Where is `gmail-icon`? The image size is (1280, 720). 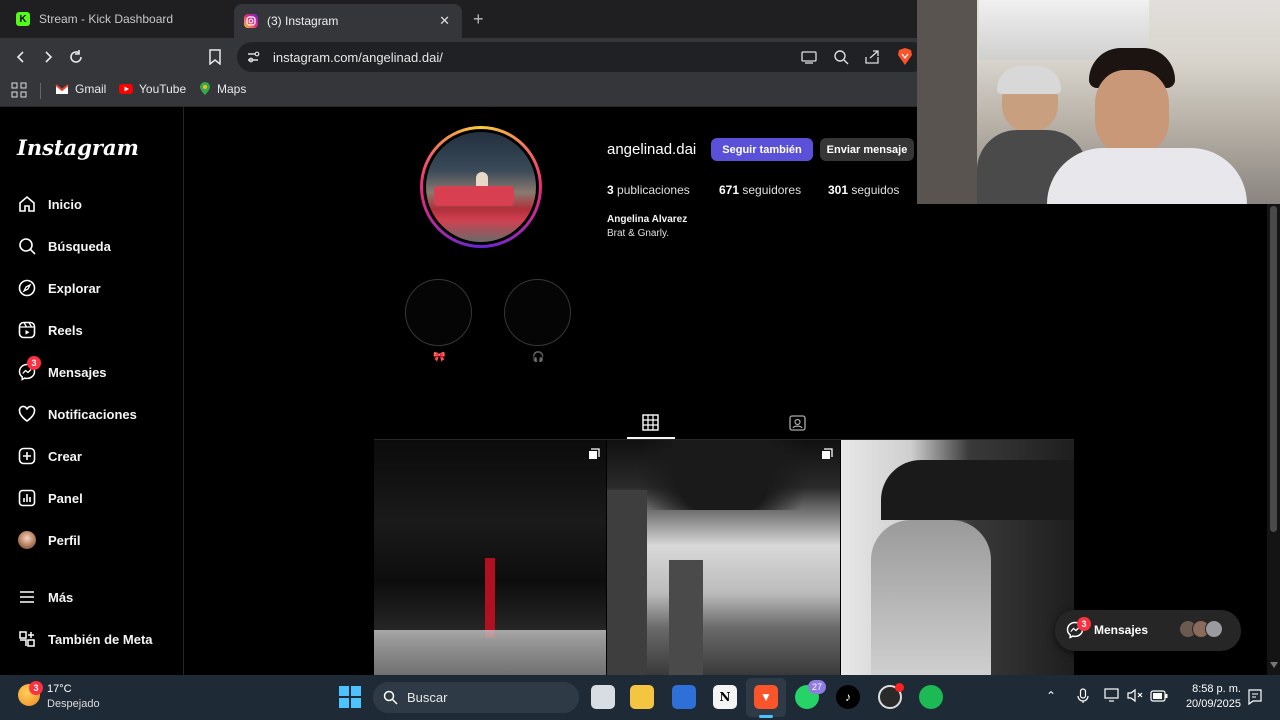
gmail-icon is located at coordinates (62, 89).